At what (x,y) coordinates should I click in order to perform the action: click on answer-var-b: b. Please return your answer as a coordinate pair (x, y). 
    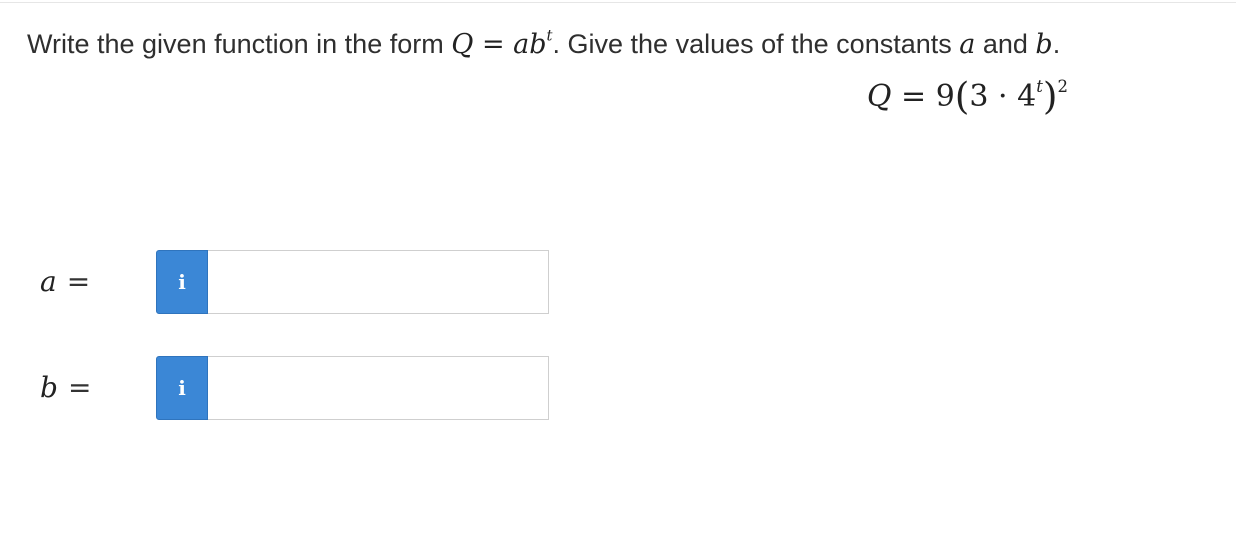
    Looking at the image, I should click on (49, 387).